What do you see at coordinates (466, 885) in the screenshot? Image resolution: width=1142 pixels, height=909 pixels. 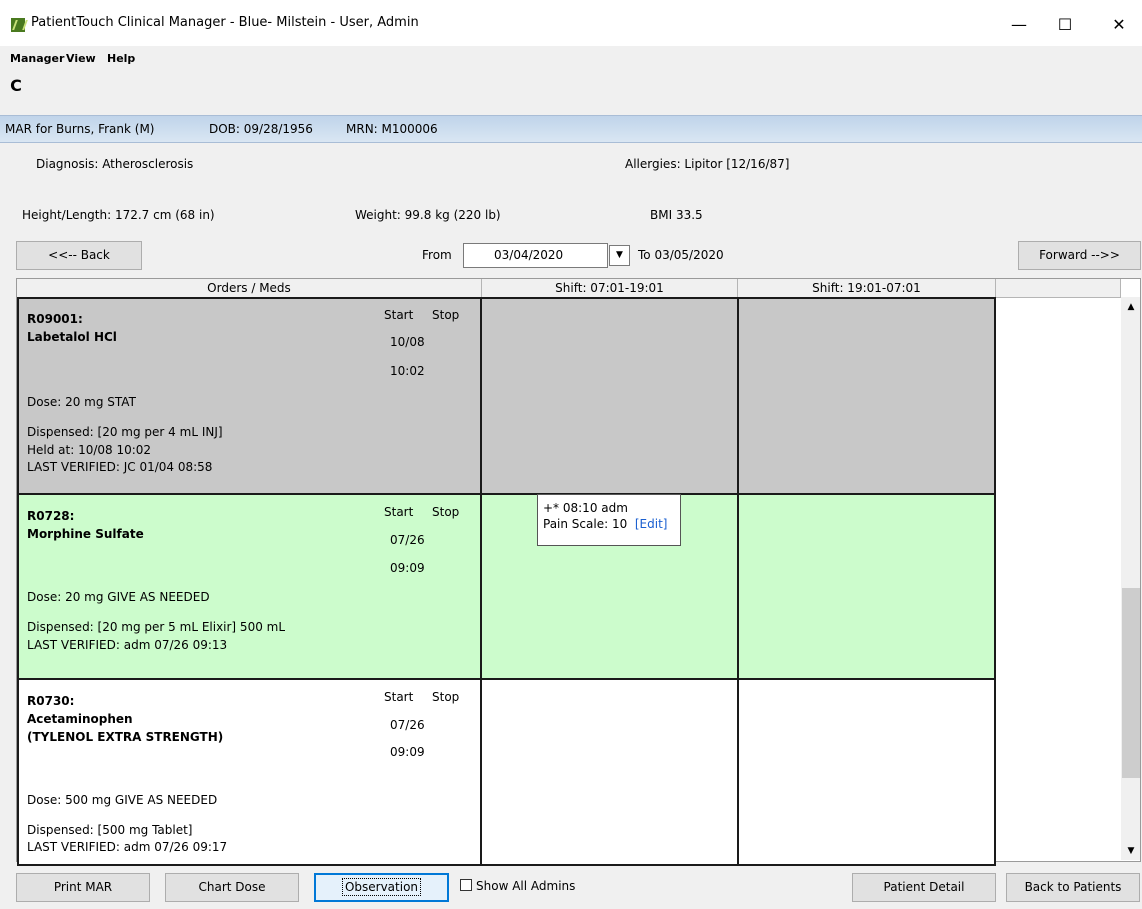 I see `checkbox-icon` at bounding box center [466, 885].